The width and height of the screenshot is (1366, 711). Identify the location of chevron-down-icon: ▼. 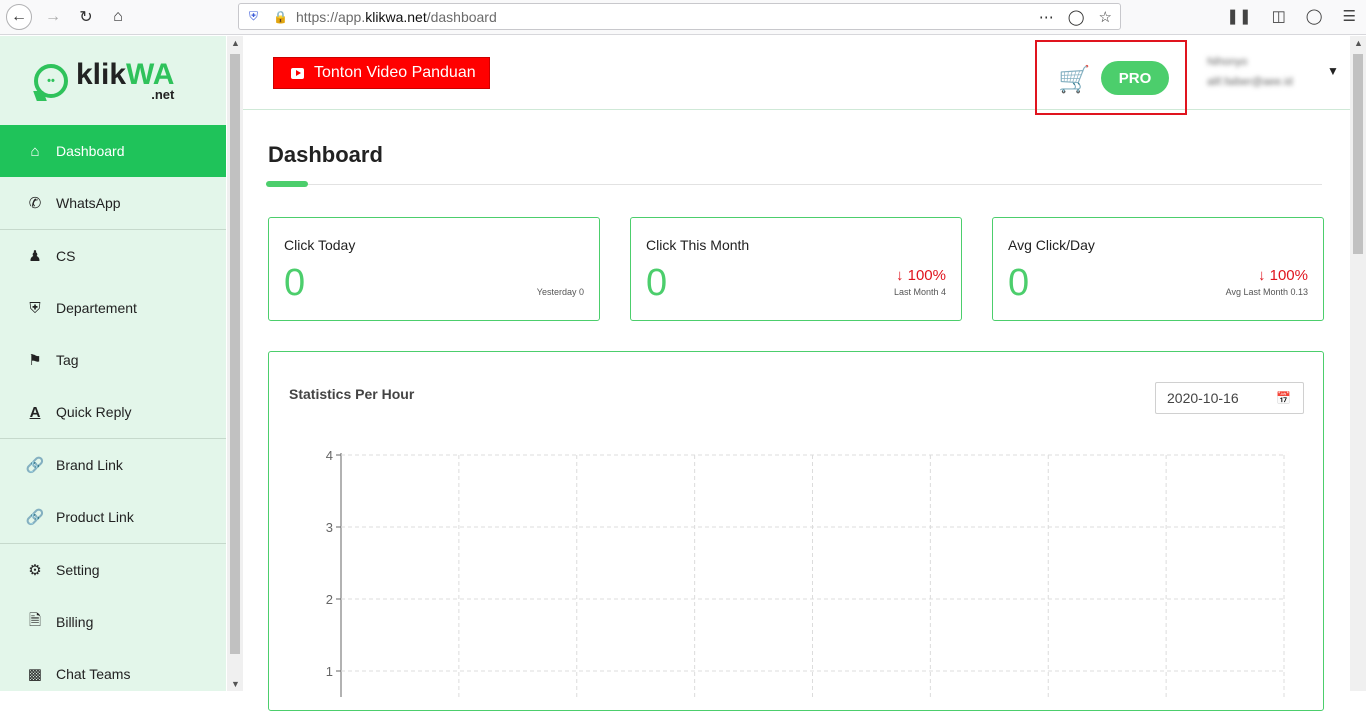
(1333, 71).